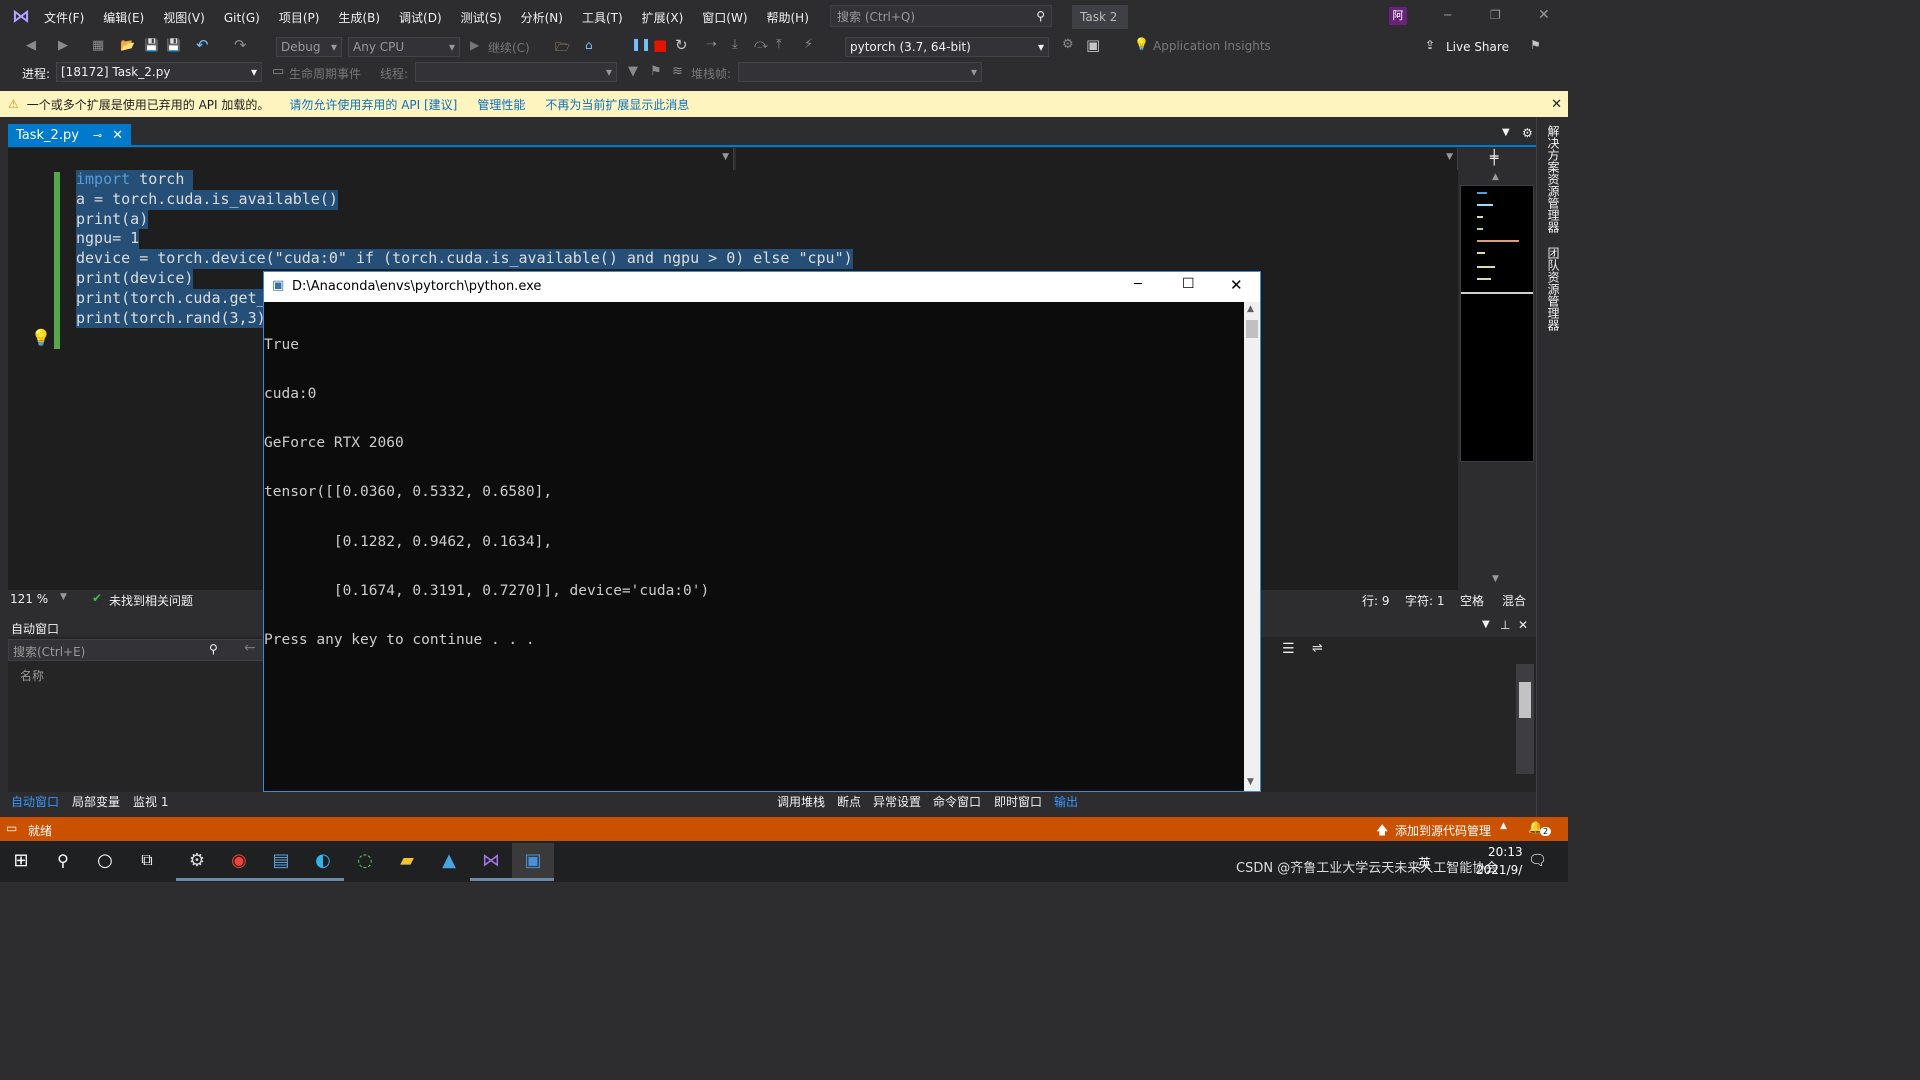 The image size is (1920, 1080). What do you see at coordinates (407, 862) in the screenshot?
I see `file-explorer-app-icon: ▰` at bounding box center [407, 862].